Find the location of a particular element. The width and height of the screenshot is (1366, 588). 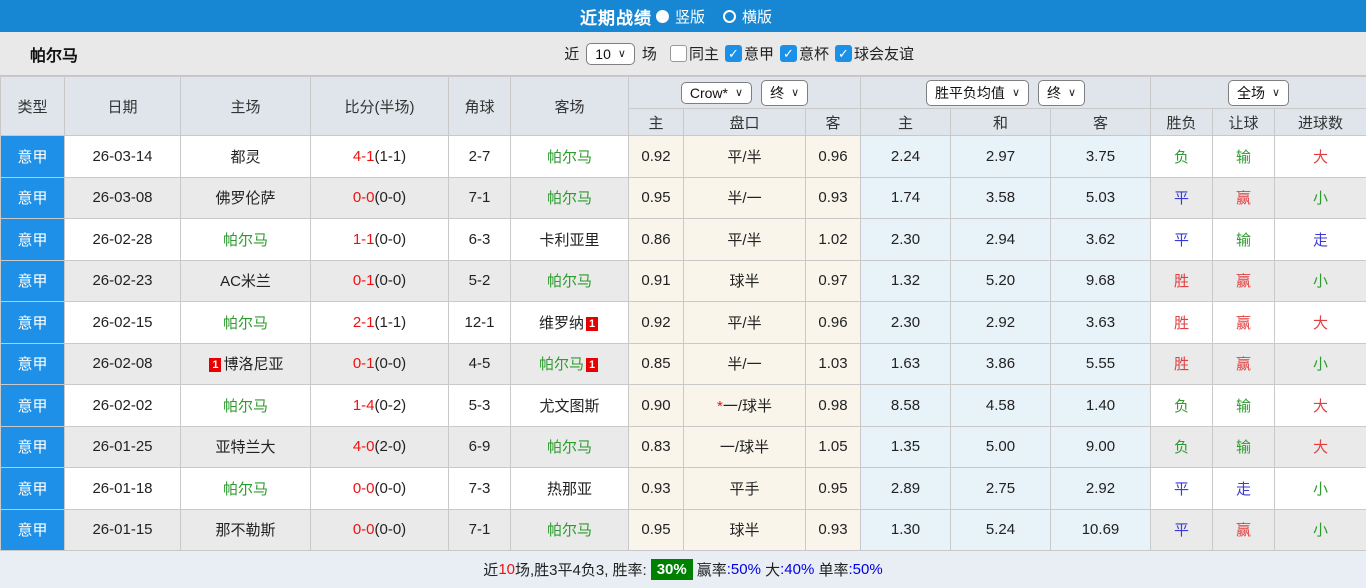

away-team-cell: 维罗纳 1 is located at coordinates (569, 322).